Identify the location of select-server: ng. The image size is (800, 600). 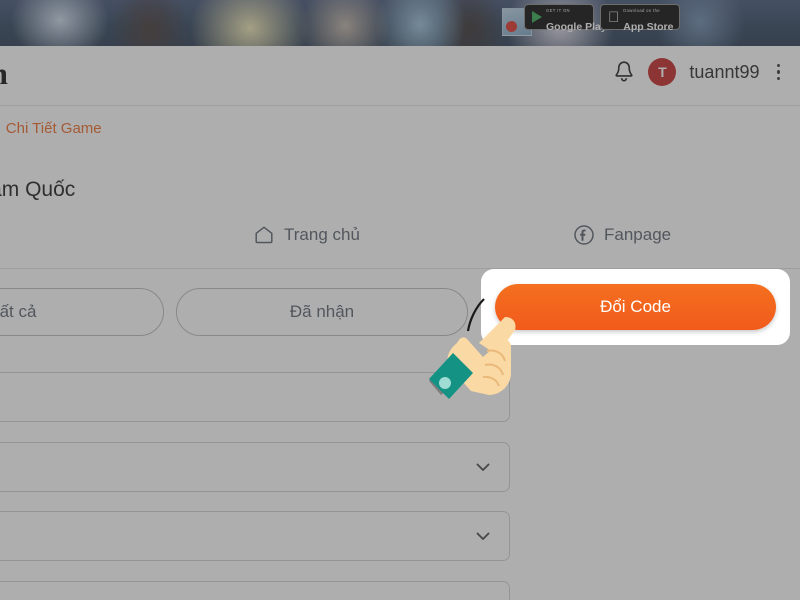
(255, 467).